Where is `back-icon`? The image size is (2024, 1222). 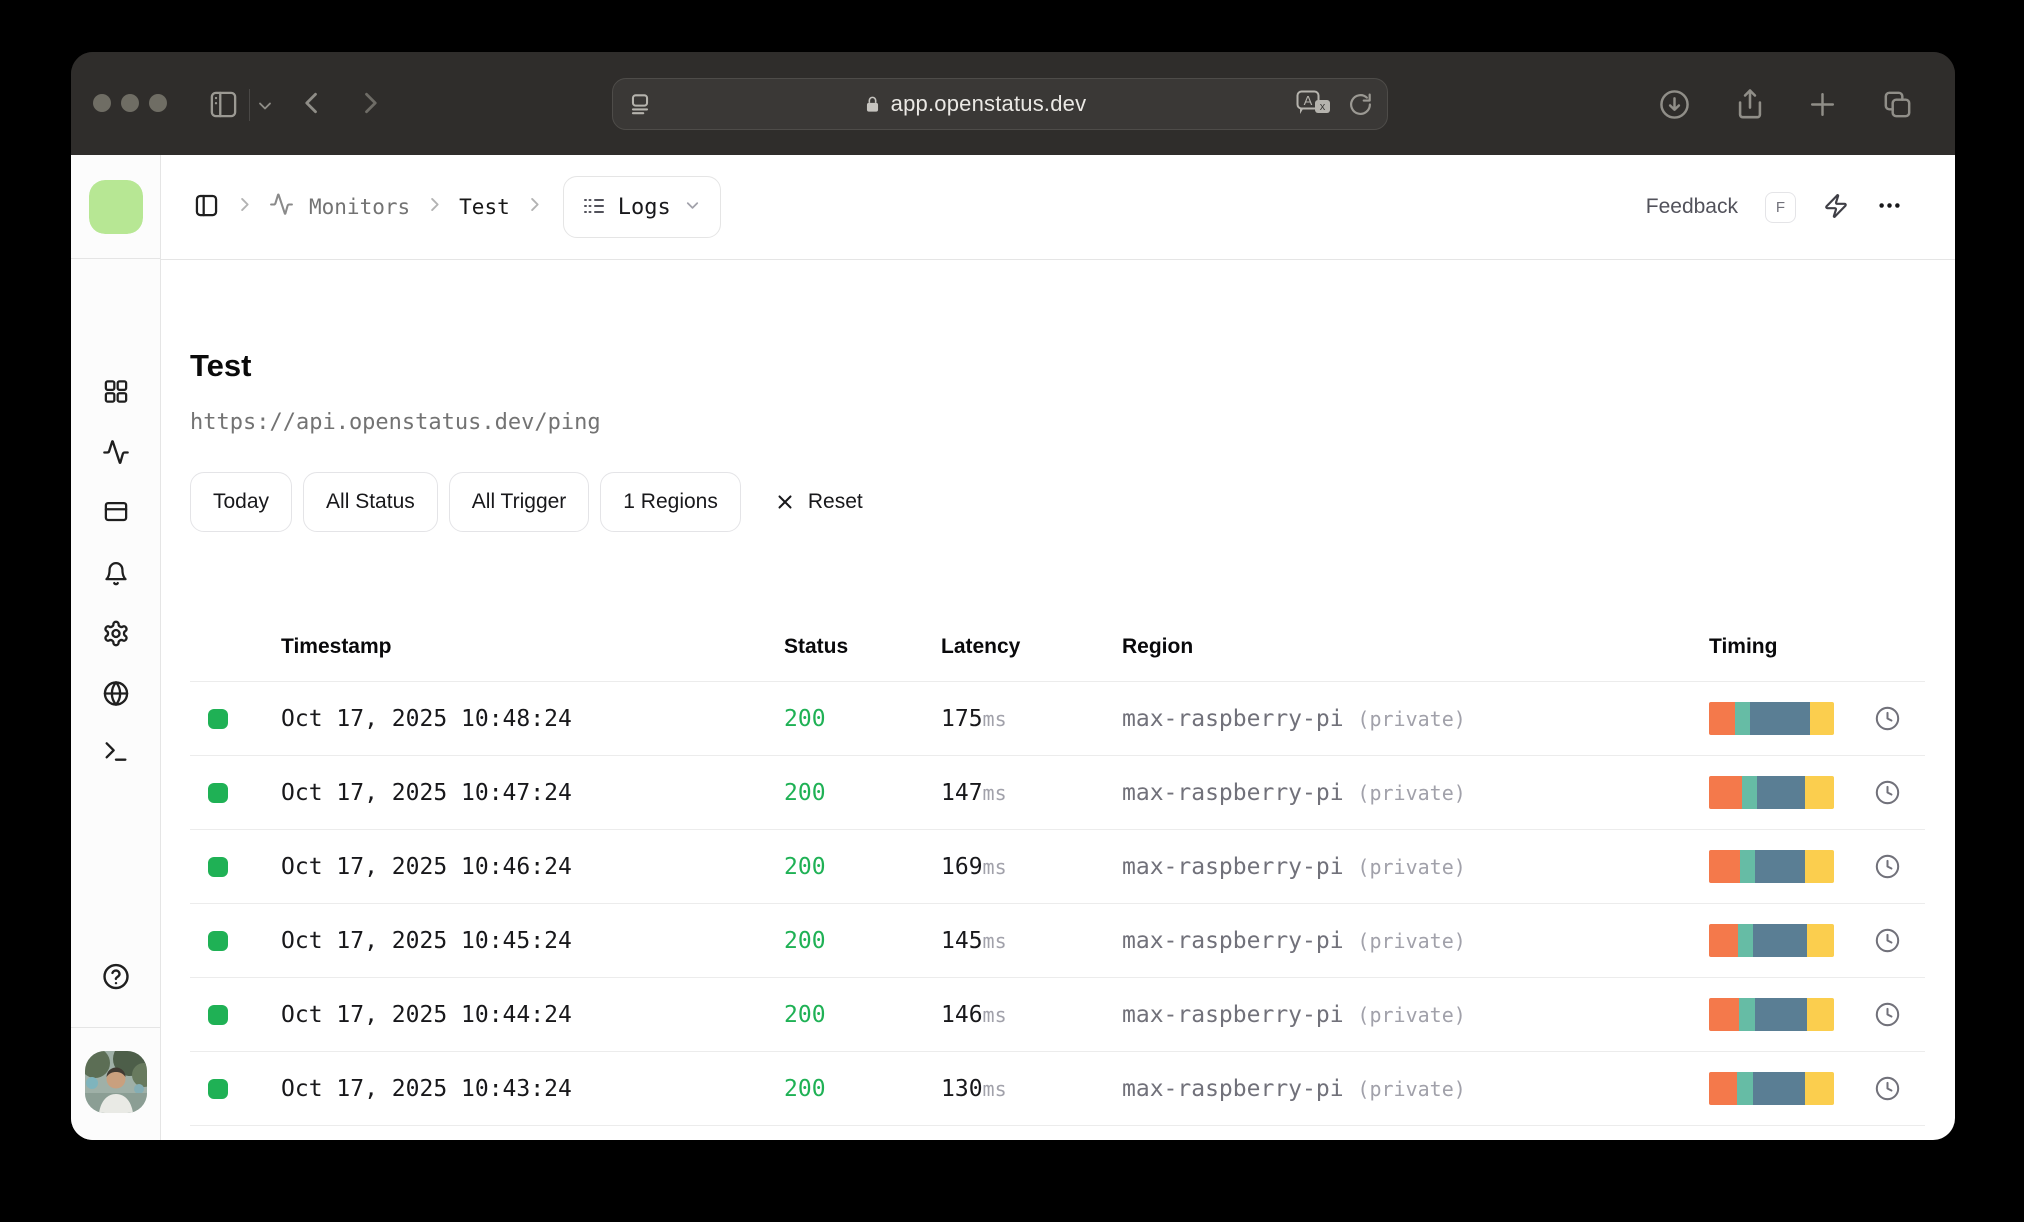
back-icon is located at coordinates (313, 103).